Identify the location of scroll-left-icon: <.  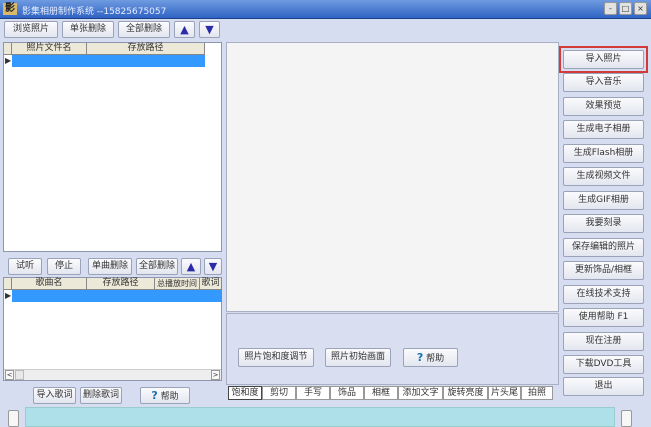
(9, 375).